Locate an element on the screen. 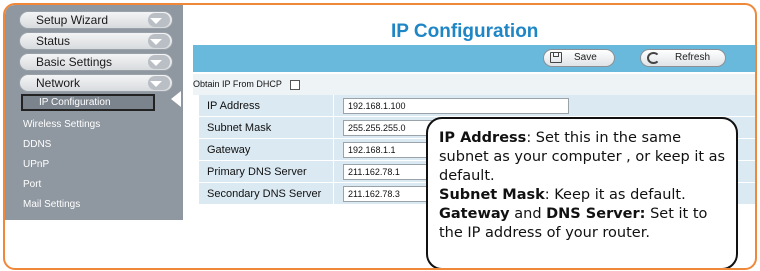 The width and height of the screenshot is (760, 271). save-label: Save is located at coordinates (585, 57).